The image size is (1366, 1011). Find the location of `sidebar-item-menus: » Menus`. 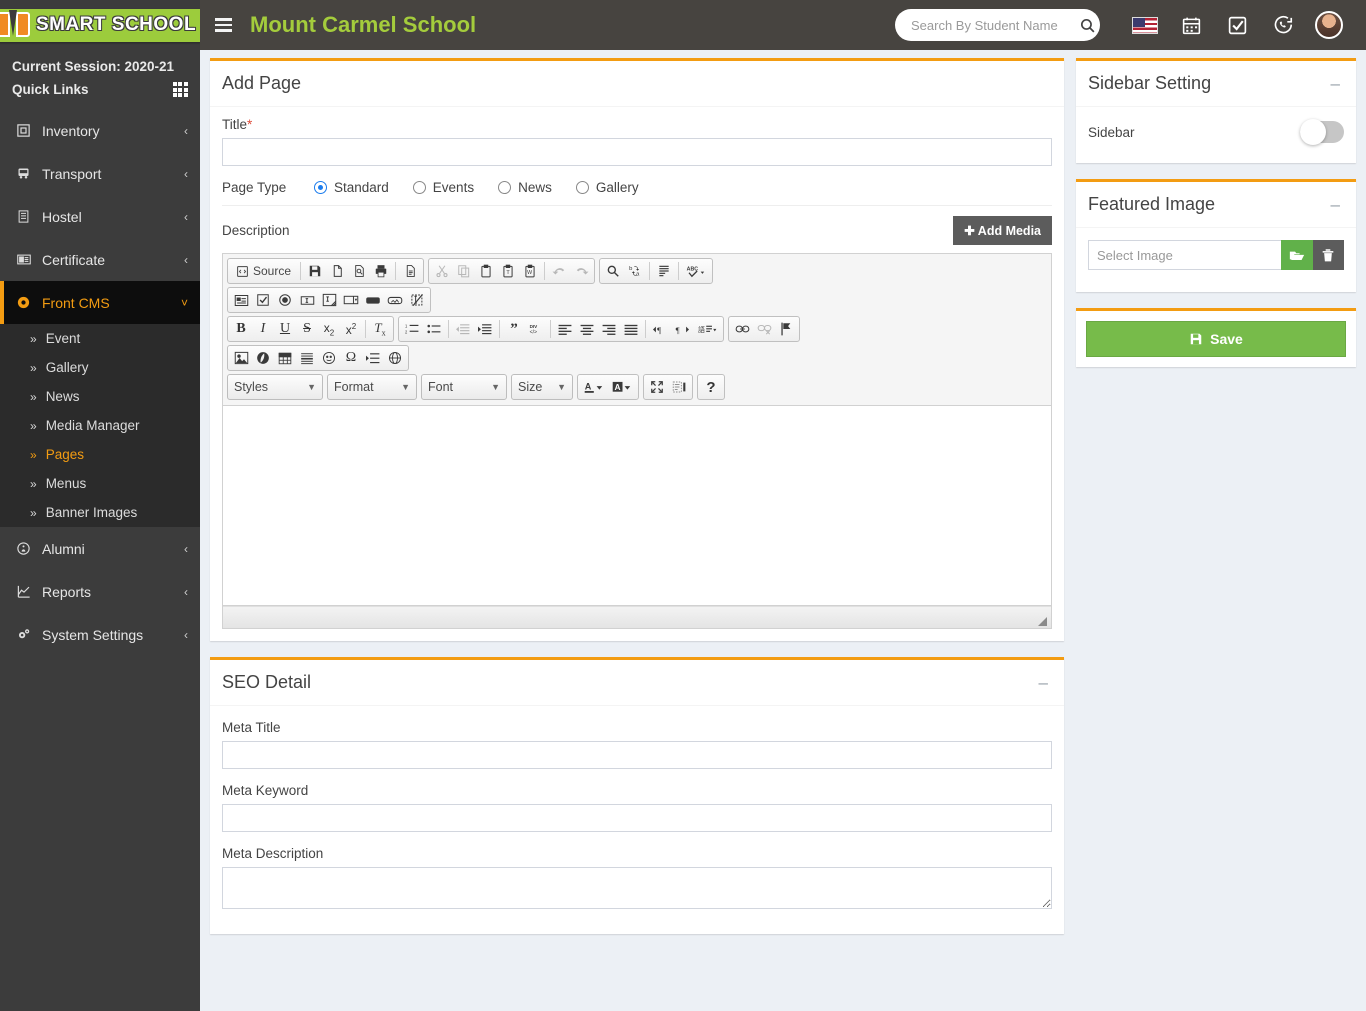

sidebar-item-menus: » Menus is located at coordinates (100, 483).